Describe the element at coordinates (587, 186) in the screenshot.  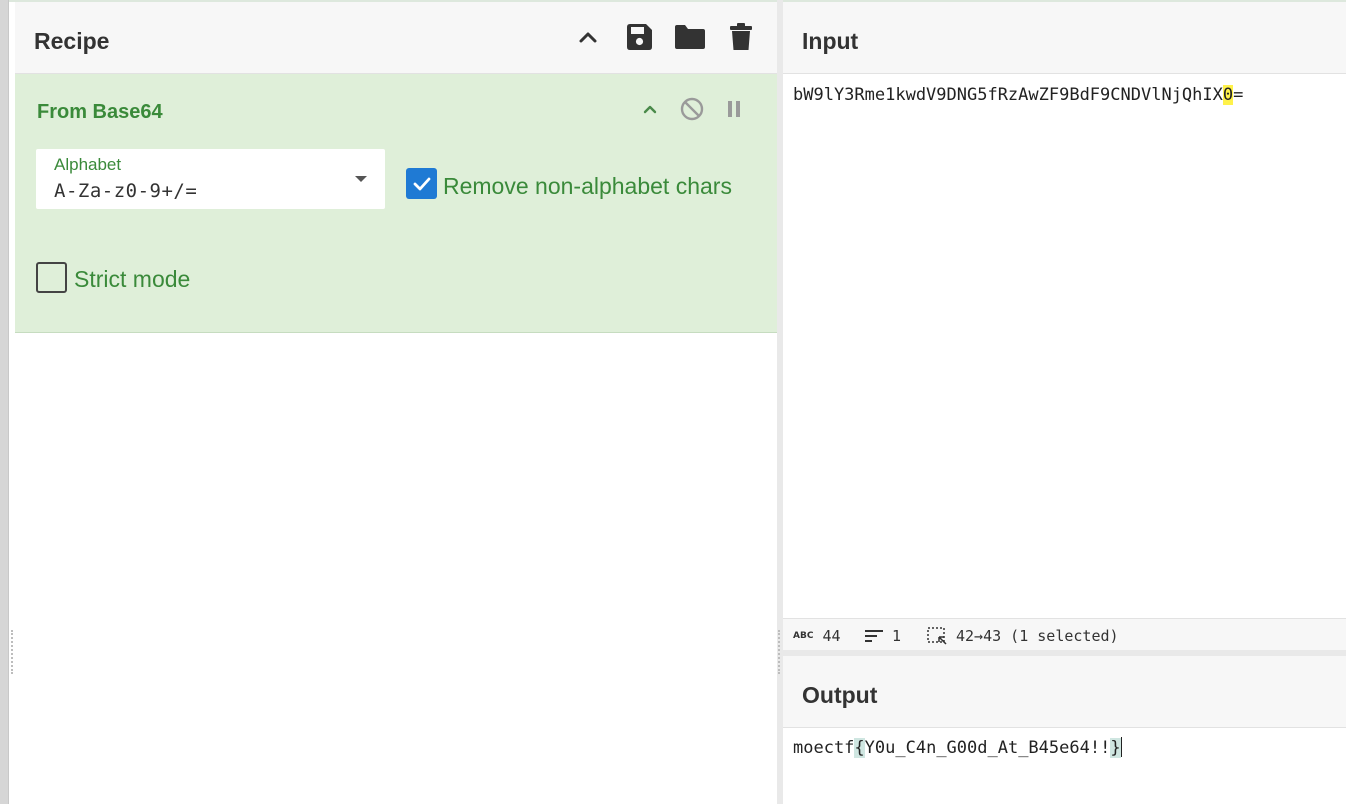
I see `remove-non-alphabet-label: Remove non-alphabet chars` at that location.